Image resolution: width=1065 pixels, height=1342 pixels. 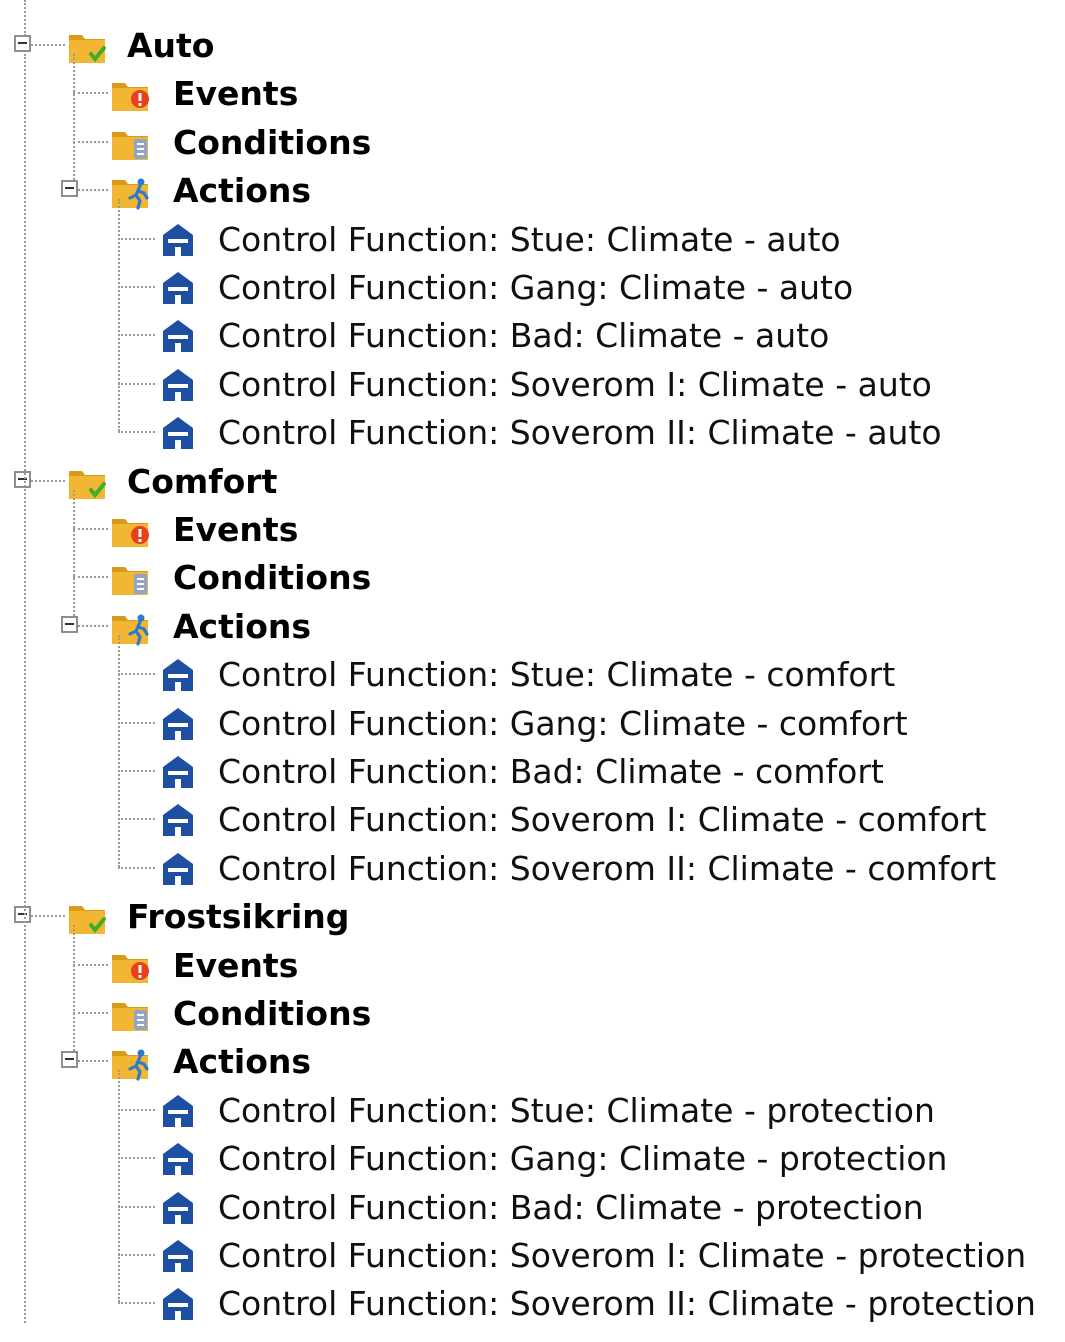 I want to click on tree-node-control-function: Control Function: Stue: Climate - auto, so click(x=532, y=240).